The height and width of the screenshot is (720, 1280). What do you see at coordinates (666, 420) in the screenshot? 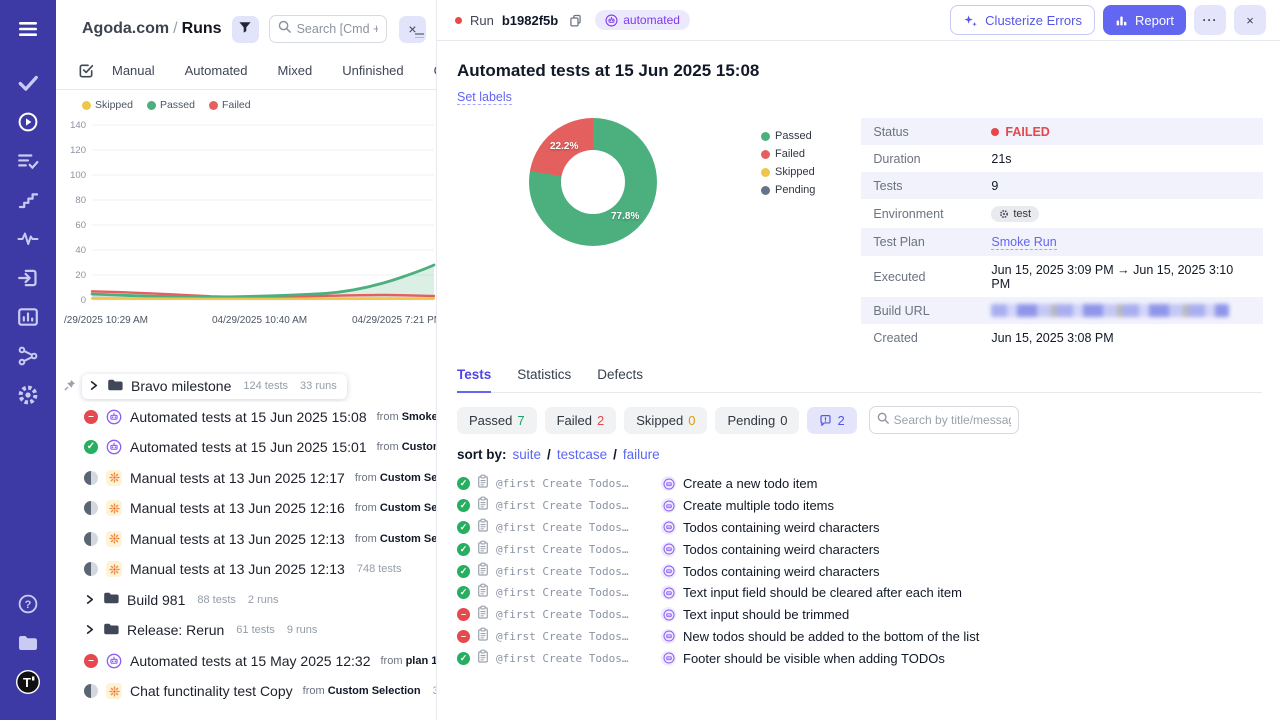
I see `filter-skipped-button: Skipped 0` at bounding box center [666, 420].